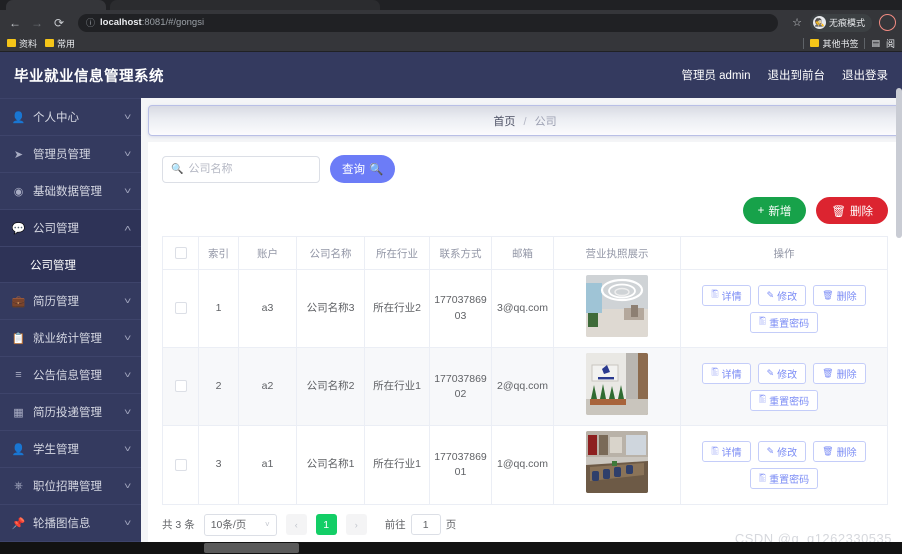 The width and height of the screenshot is (902, 554). What do you see at coordinates (522, 465) in the screenshot?
I see `cell-email: 1@qq.com` at bounding box center [522, 465].